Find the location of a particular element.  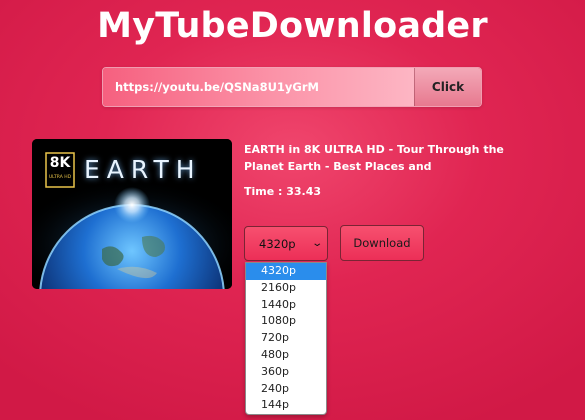

quality-option: 240p is located at coordinates (286, 389).